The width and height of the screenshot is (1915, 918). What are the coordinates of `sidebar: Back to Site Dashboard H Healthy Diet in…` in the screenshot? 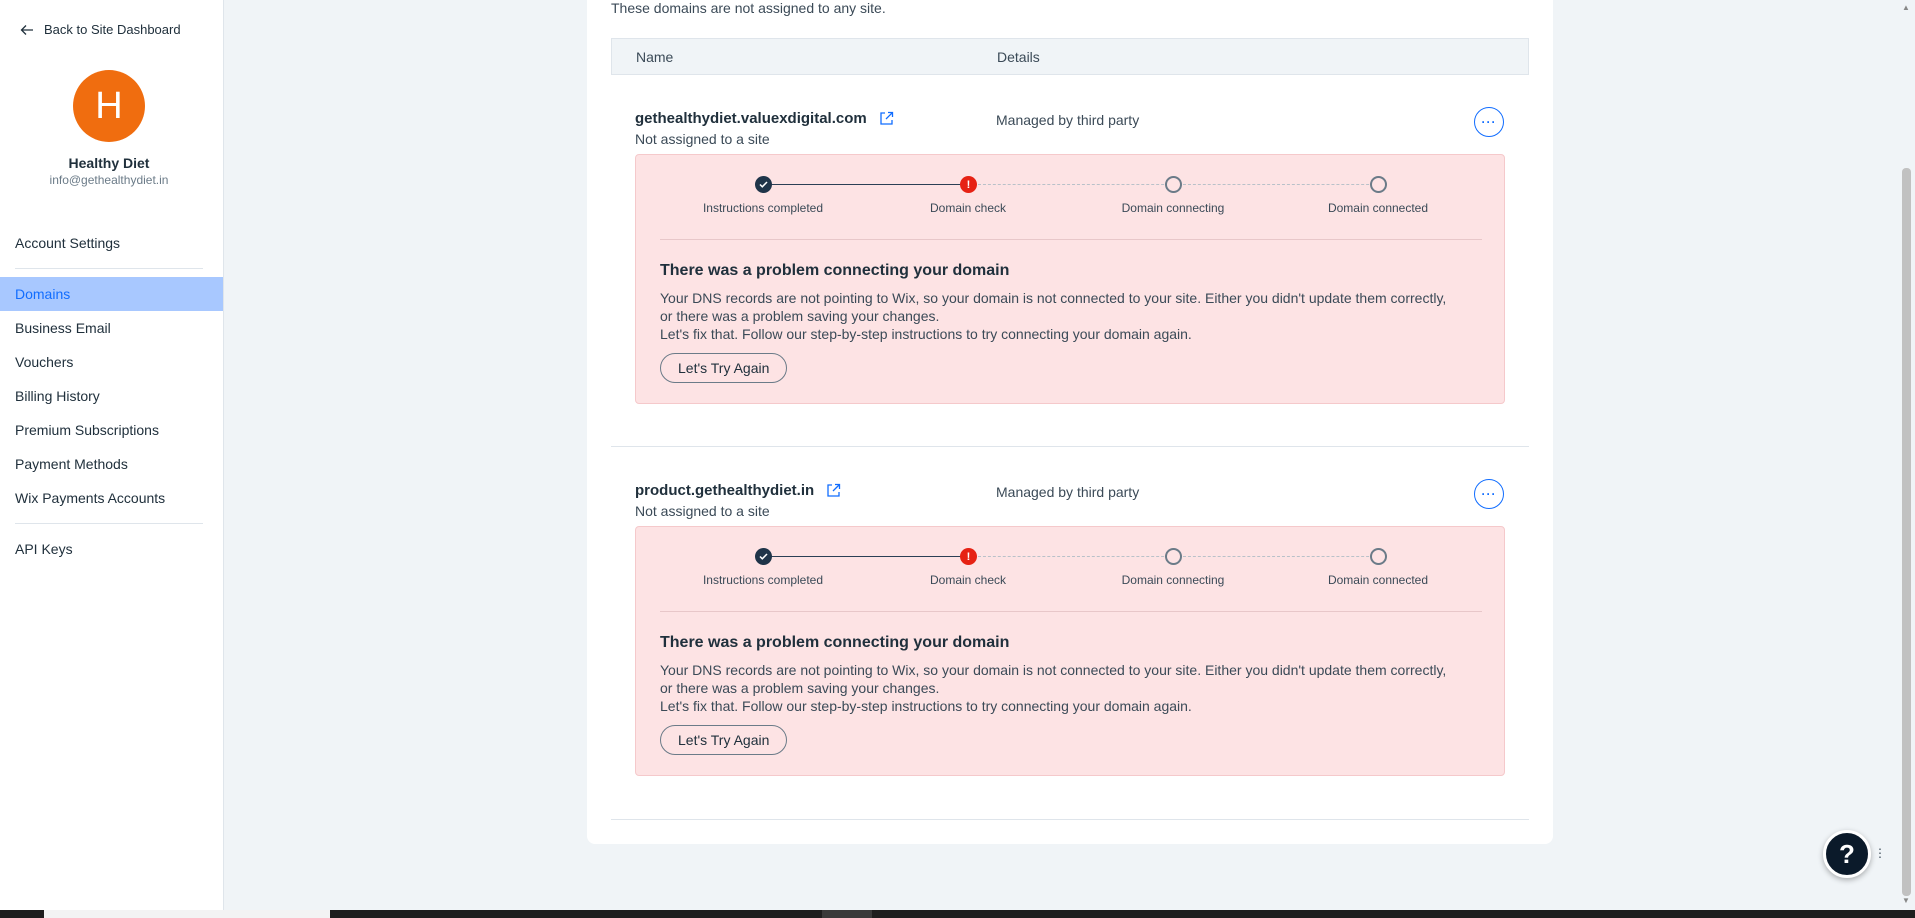 It's located at (112, 455).